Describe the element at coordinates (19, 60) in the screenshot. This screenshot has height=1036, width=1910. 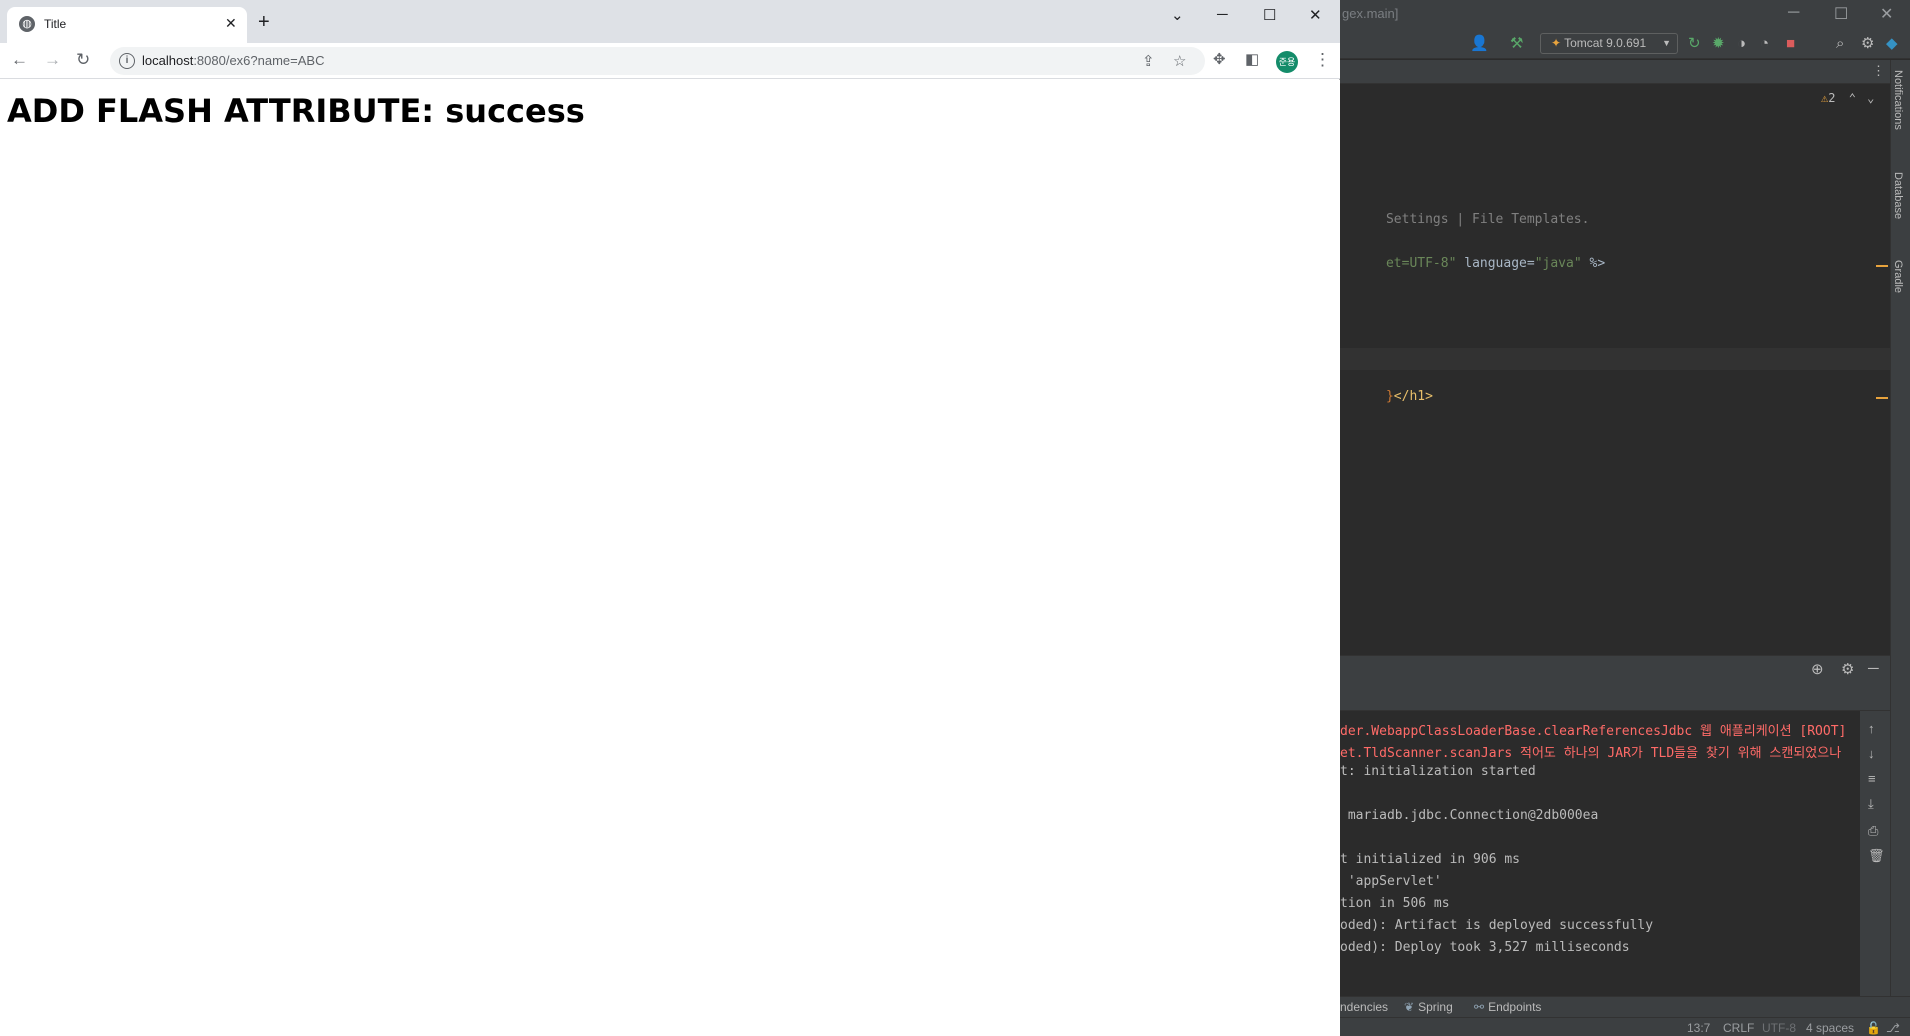
I see `back-icon: ←` at that location.